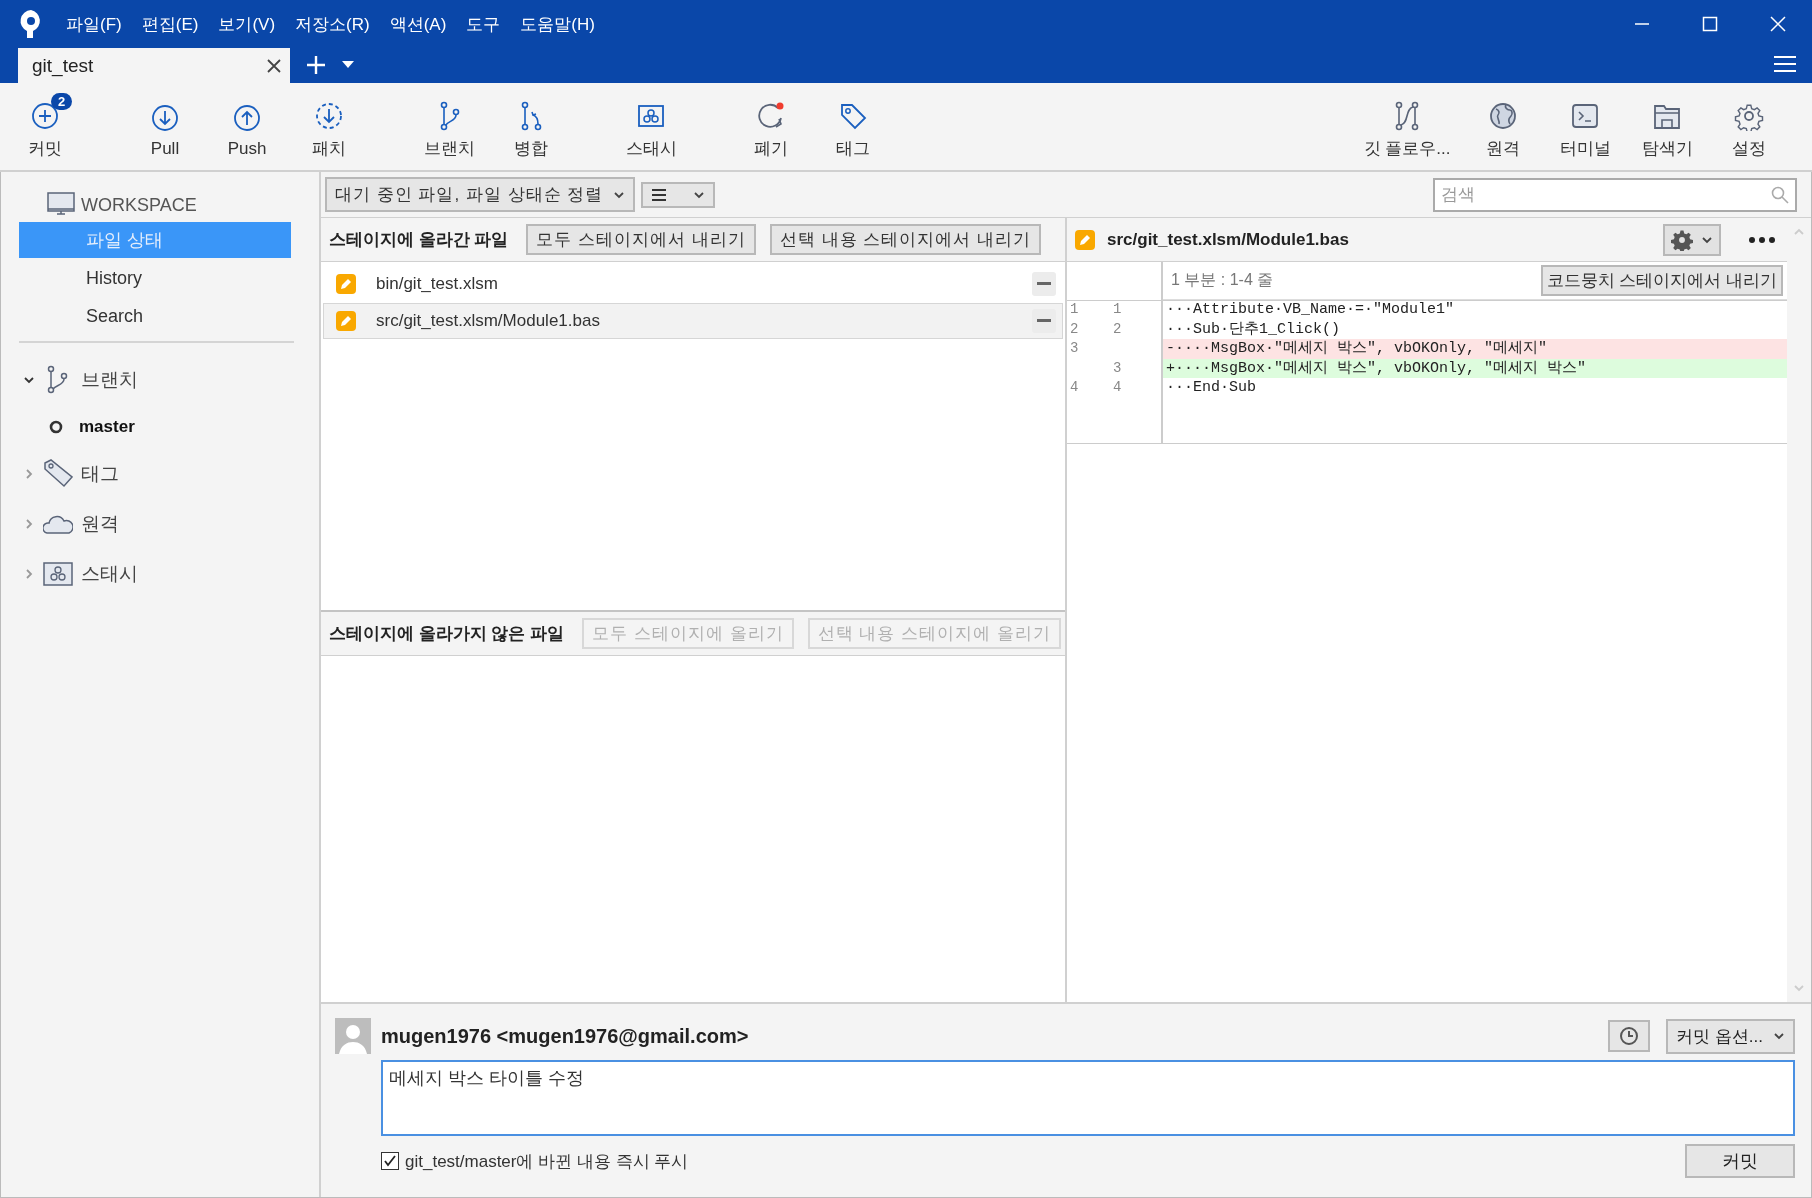 Image resolution: width=1812 pixels, height=1198 pixels. Describe the element at coordinates (483, 24) in the screenshot. I see `menu-item: 도구` at that location.